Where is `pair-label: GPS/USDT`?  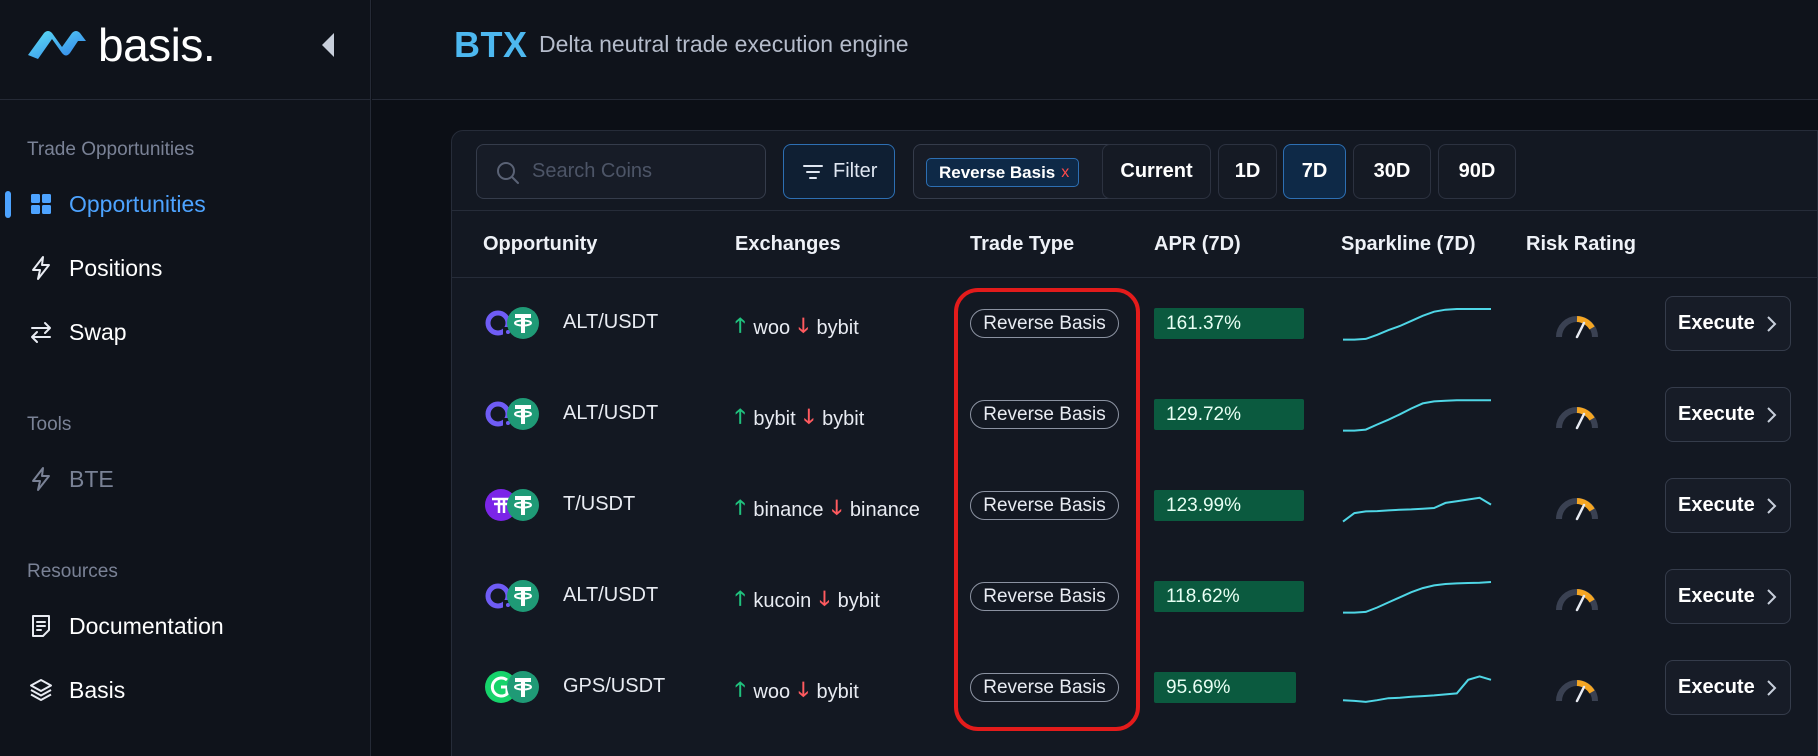 pair-label: GPS/USDT is located at coordinates (614, 686).